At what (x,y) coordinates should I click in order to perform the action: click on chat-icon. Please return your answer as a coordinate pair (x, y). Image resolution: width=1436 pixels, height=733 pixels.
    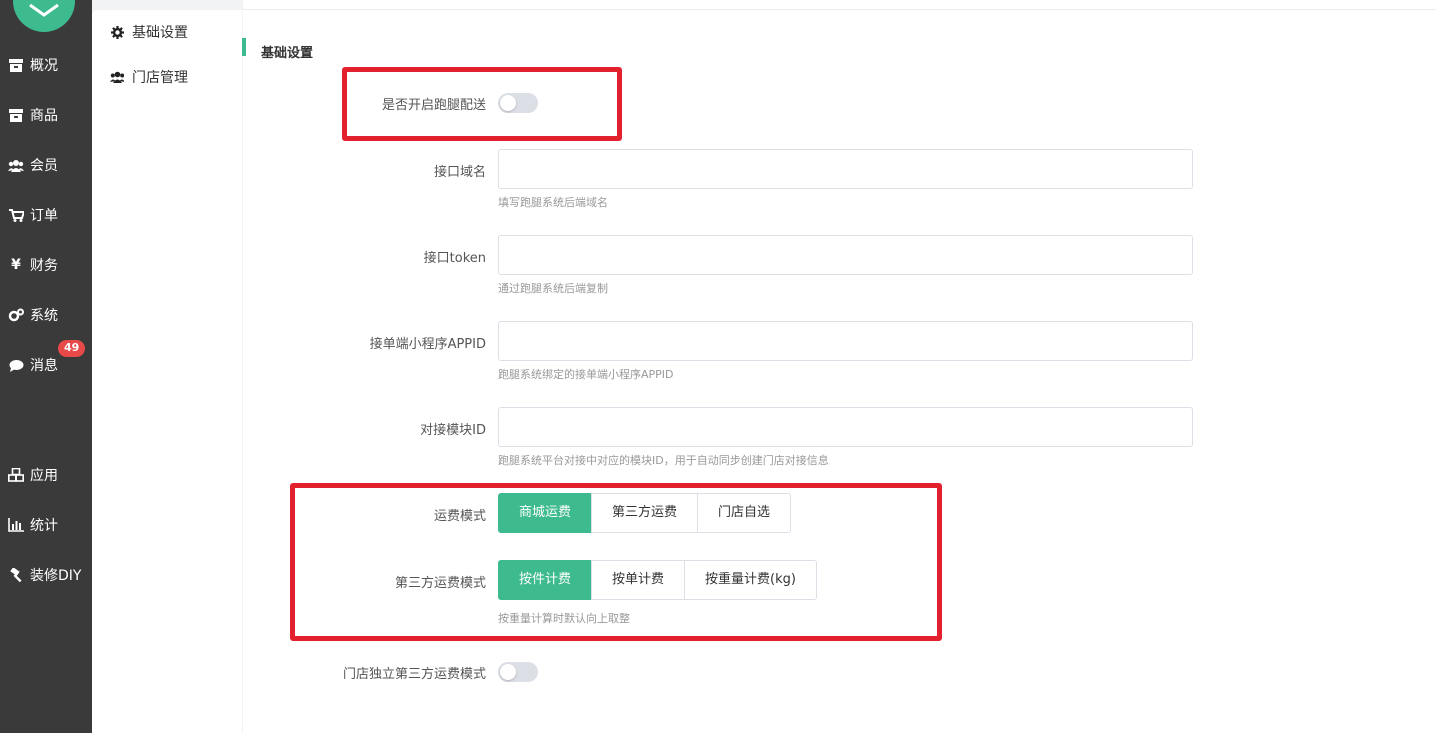
    Looking at the image, I should click on (16, 365).